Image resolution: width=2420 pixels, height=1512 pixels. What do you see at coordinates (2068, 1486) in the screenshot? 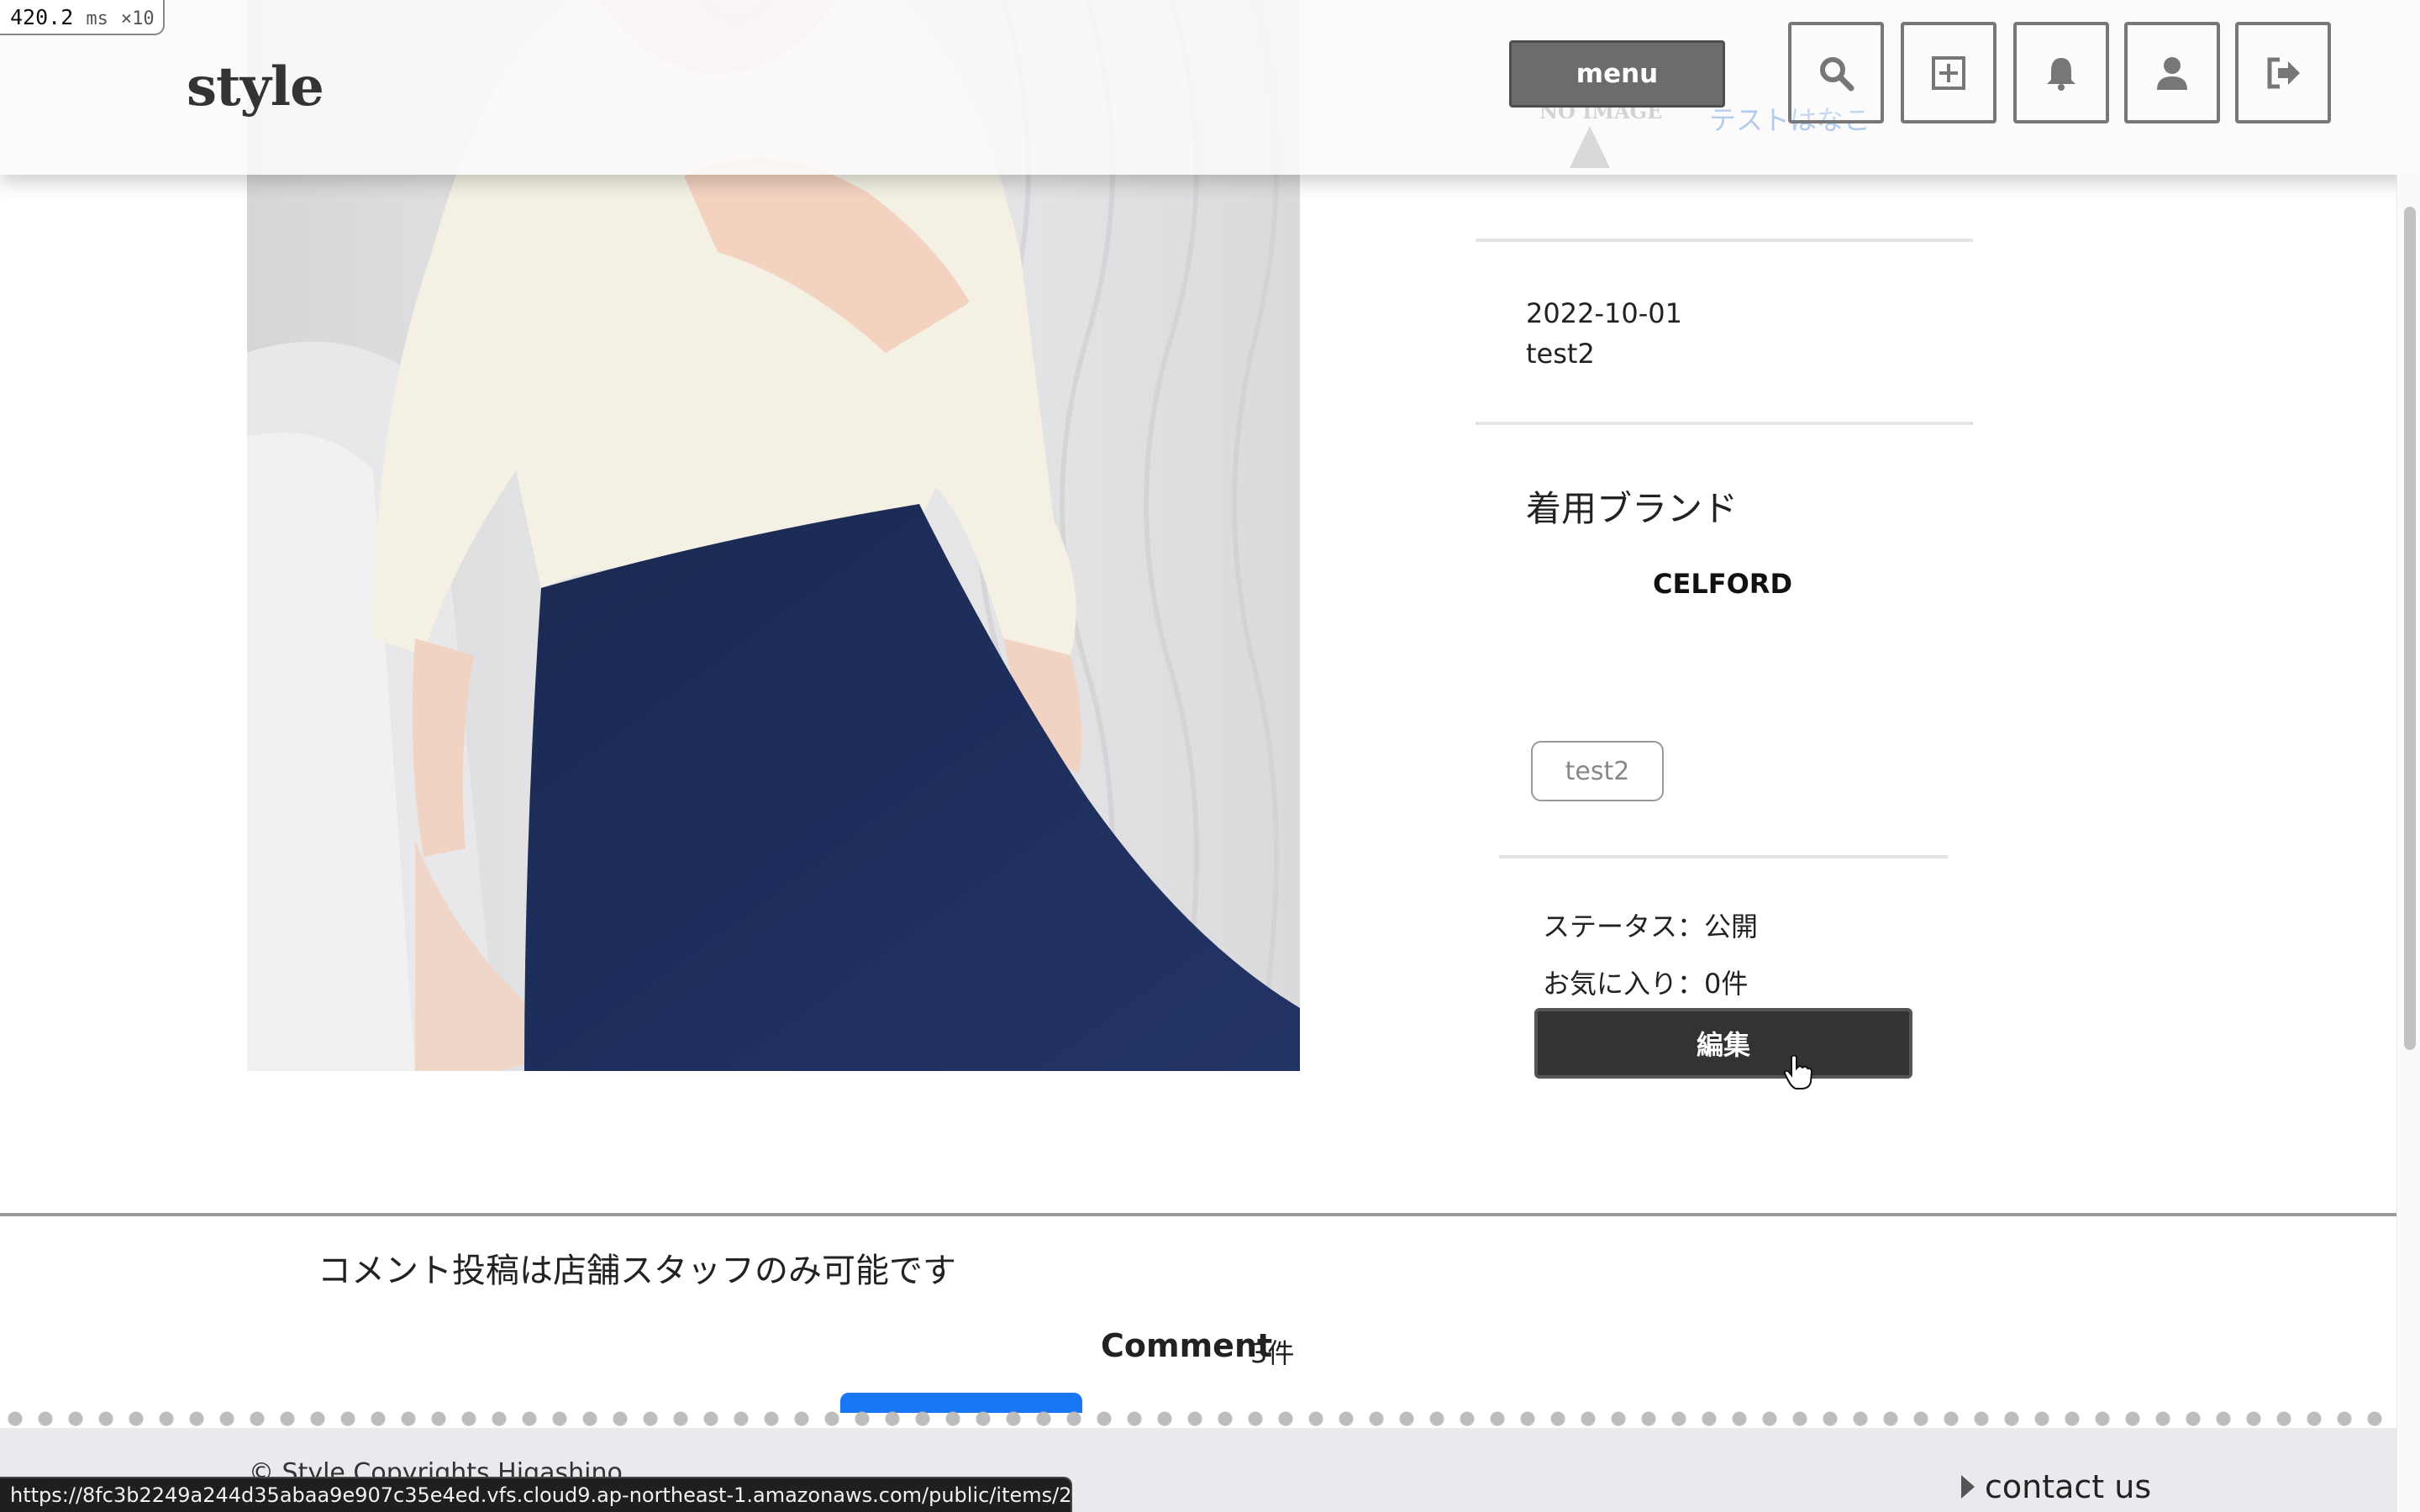
I see `contact-link: contact us` at bounding box center [2068, 1486].